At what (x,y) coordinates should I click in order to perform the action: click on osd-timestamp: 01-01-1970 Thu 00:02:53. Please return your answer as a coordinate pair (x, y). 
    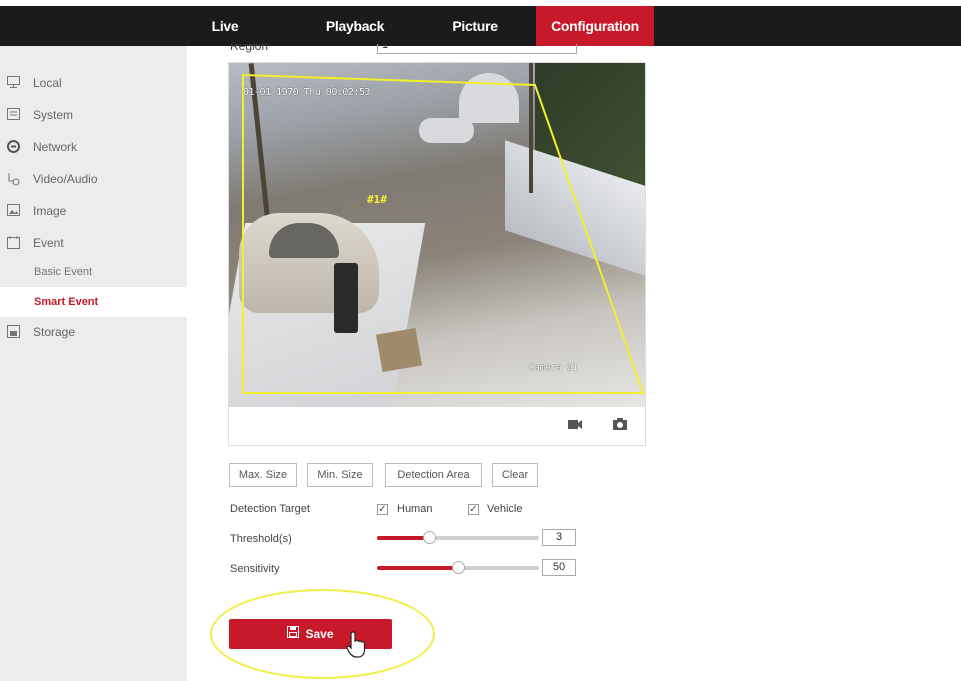
    Looking at the image, I should click on (306, 92).